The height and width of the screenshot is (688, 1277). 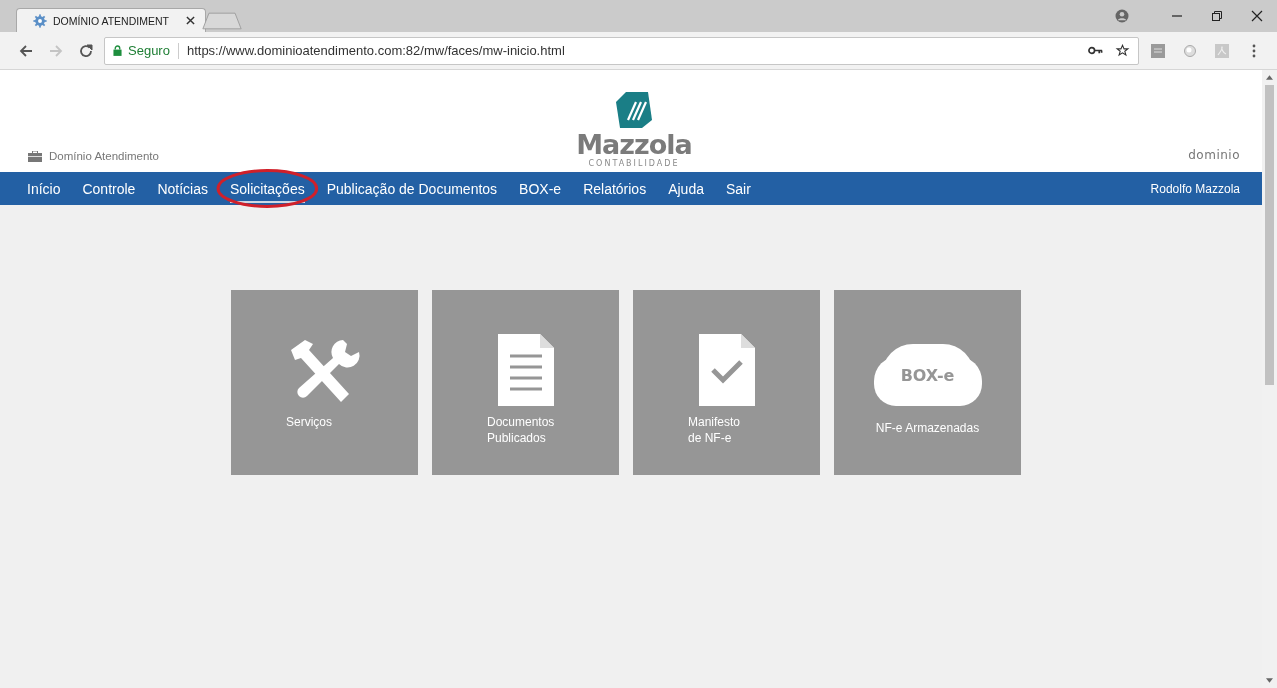 I want to click on gear-icon, so click(x=40, y=20).